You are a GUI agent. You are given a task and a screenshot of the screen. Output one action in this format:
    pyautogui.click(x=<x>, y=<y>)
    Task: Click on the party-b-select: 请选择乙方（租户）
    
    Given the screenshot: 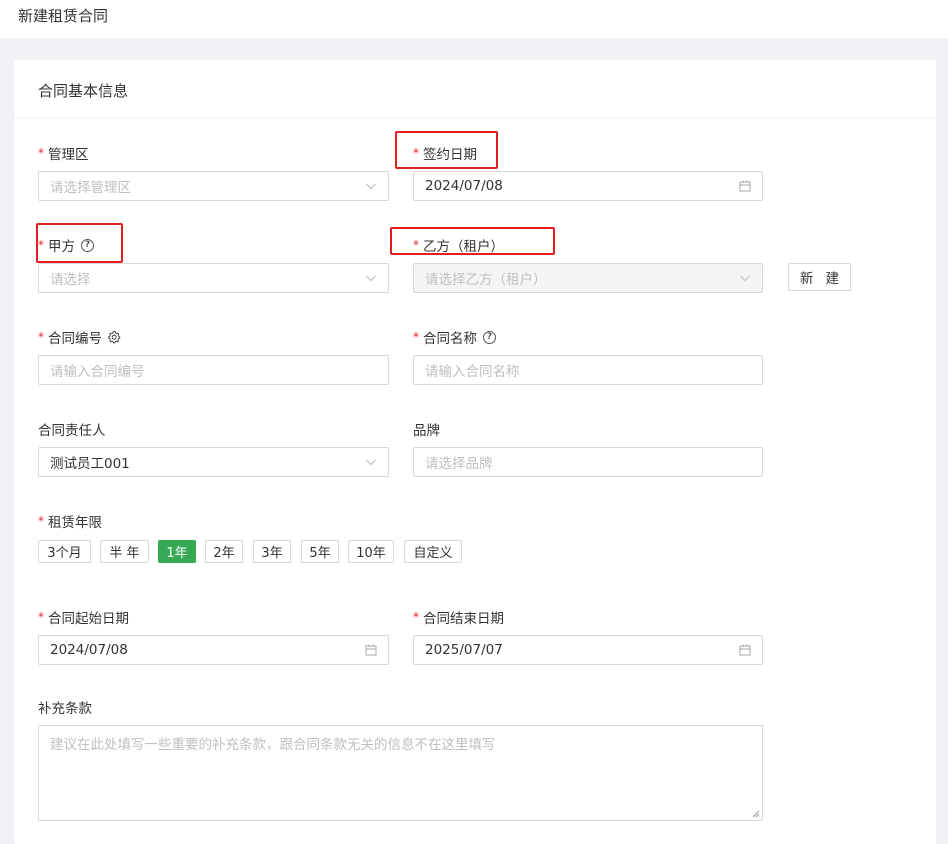 What is the action you would take?
    pyautogui.click(x=588, y=278)
    